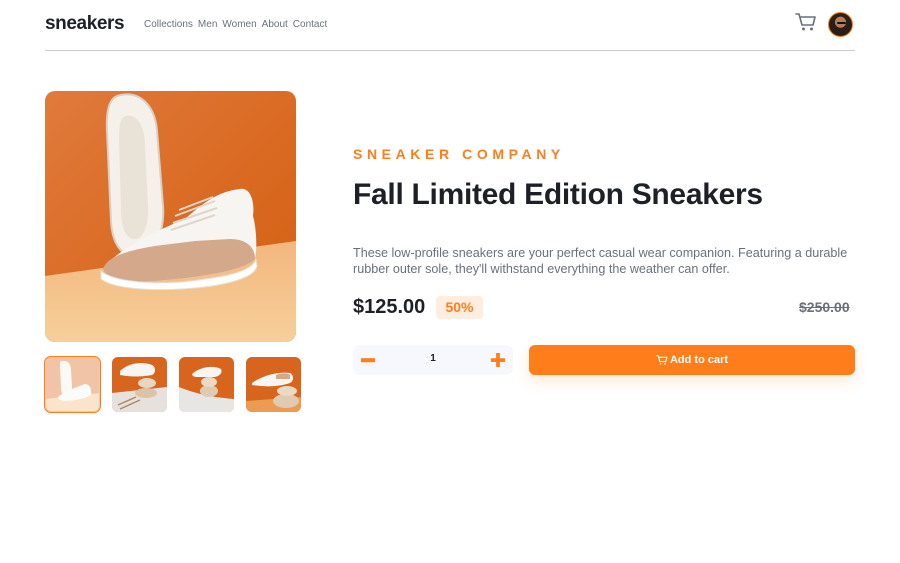  I want to click on nav-link-men: Men, so click(207, 24).